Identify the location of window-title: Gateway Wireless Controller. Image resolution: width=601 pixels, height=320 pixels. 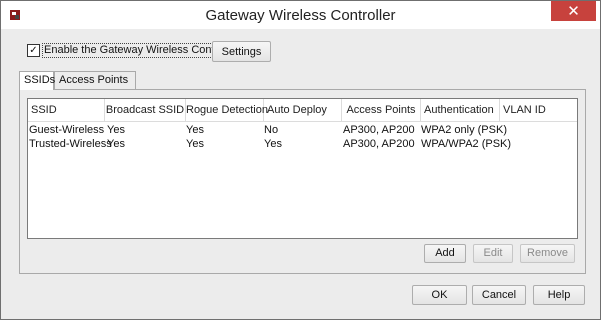
(300, 15).